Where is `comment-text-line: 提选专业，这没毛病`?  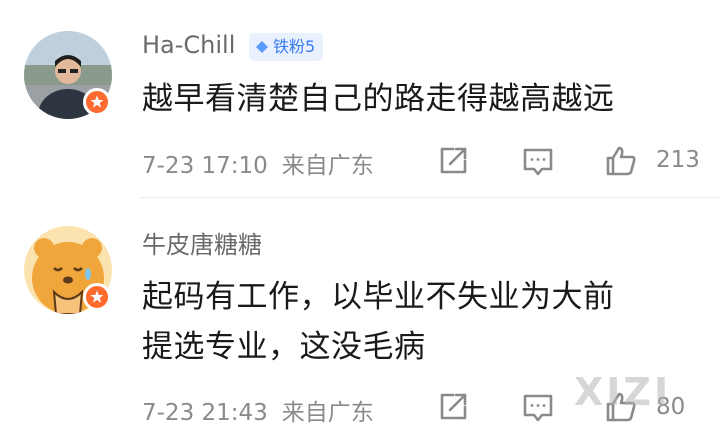 comment-text-line: 提选专业，这没毛病 is located at coordinates (284, 347).